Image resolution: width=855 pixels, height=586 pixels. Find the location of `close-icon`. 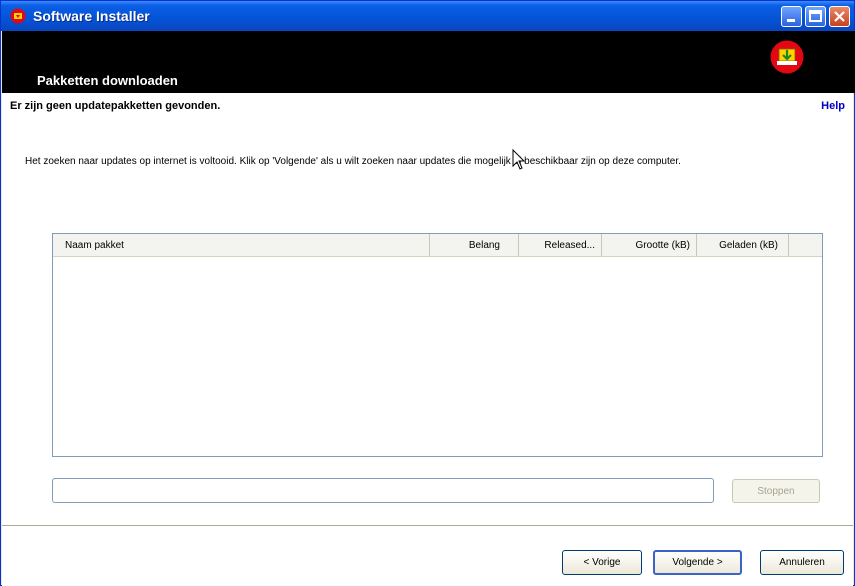

close-icon is located at coordinates (839, 16).